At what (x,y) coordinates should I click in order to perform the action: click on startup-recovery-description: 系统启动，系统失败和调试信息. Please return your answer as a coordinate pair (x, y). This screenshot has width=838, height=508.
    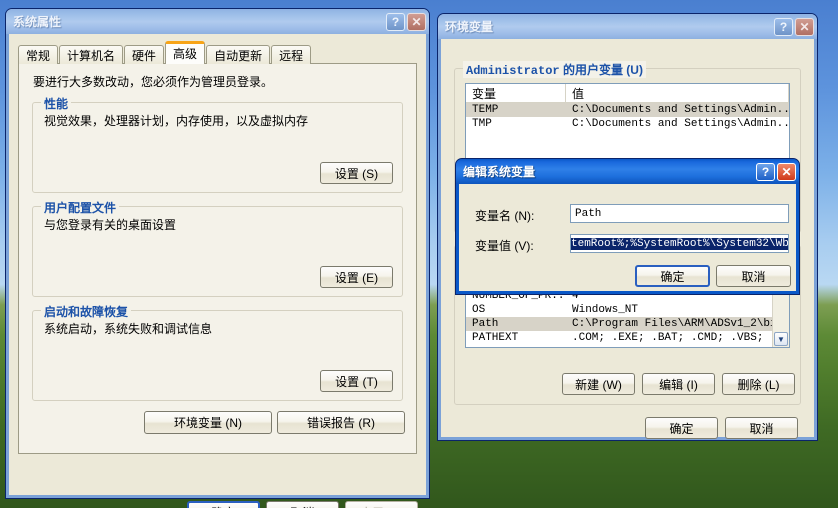
    Looking at the image, I should click on (128, 329).